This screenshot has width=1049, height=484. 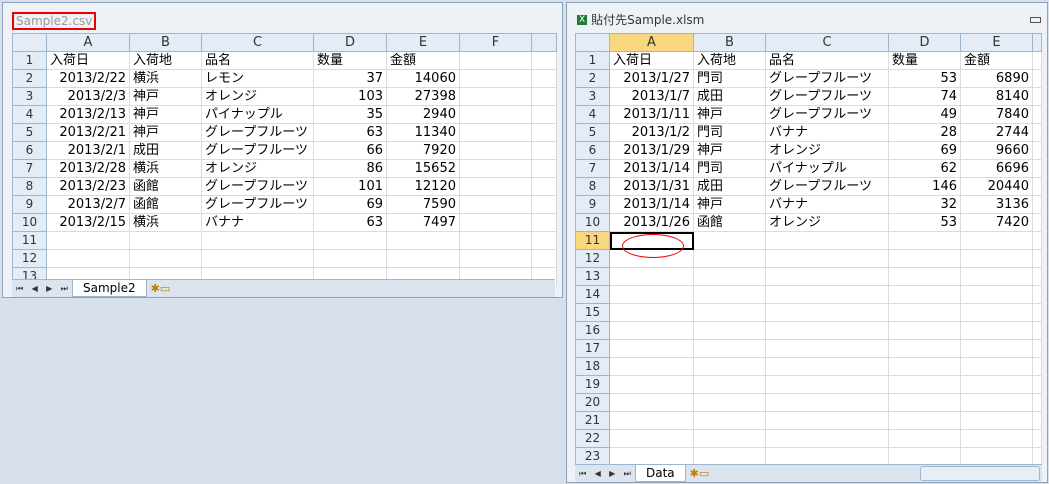 I want to click on cell: 函館, so click(x=729, y=222).